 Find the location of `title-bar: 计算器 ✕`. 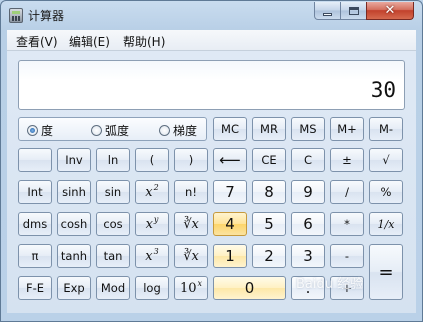

title-bar: 计算器 ✕ is located at coordinates (211, 15).